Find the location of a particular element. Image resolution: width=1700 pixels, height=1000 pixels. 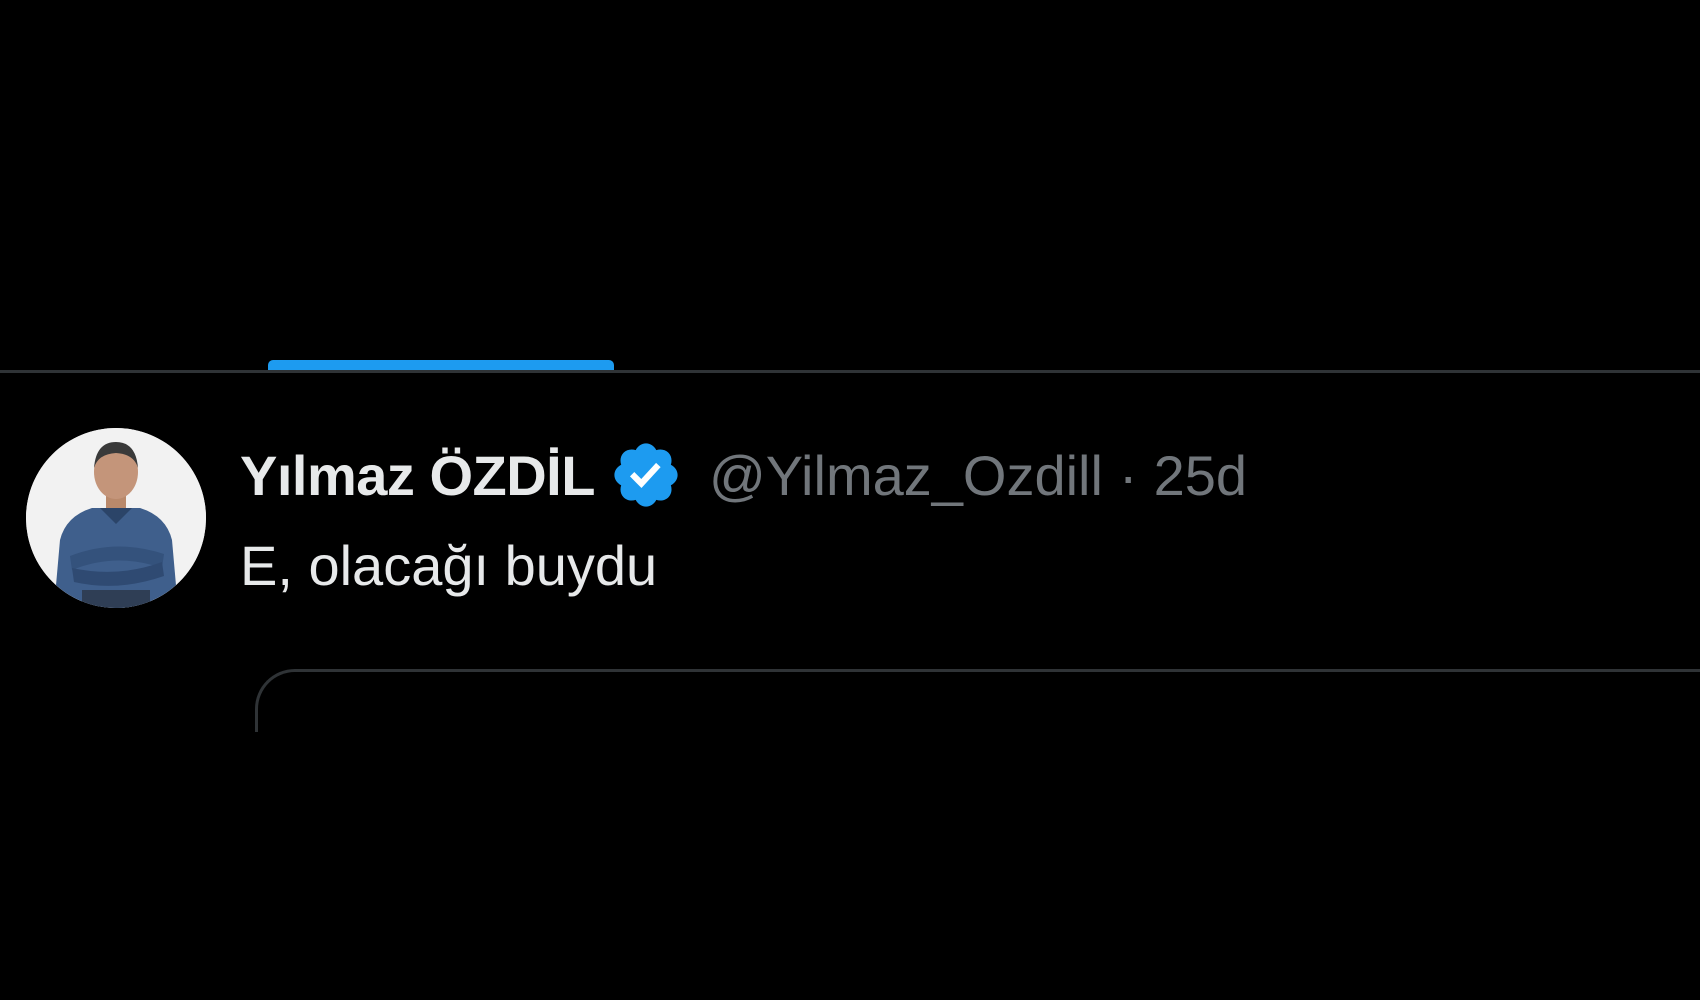

display-name: Yılmaz ÖZDİL is located at coordinates (417, 475).